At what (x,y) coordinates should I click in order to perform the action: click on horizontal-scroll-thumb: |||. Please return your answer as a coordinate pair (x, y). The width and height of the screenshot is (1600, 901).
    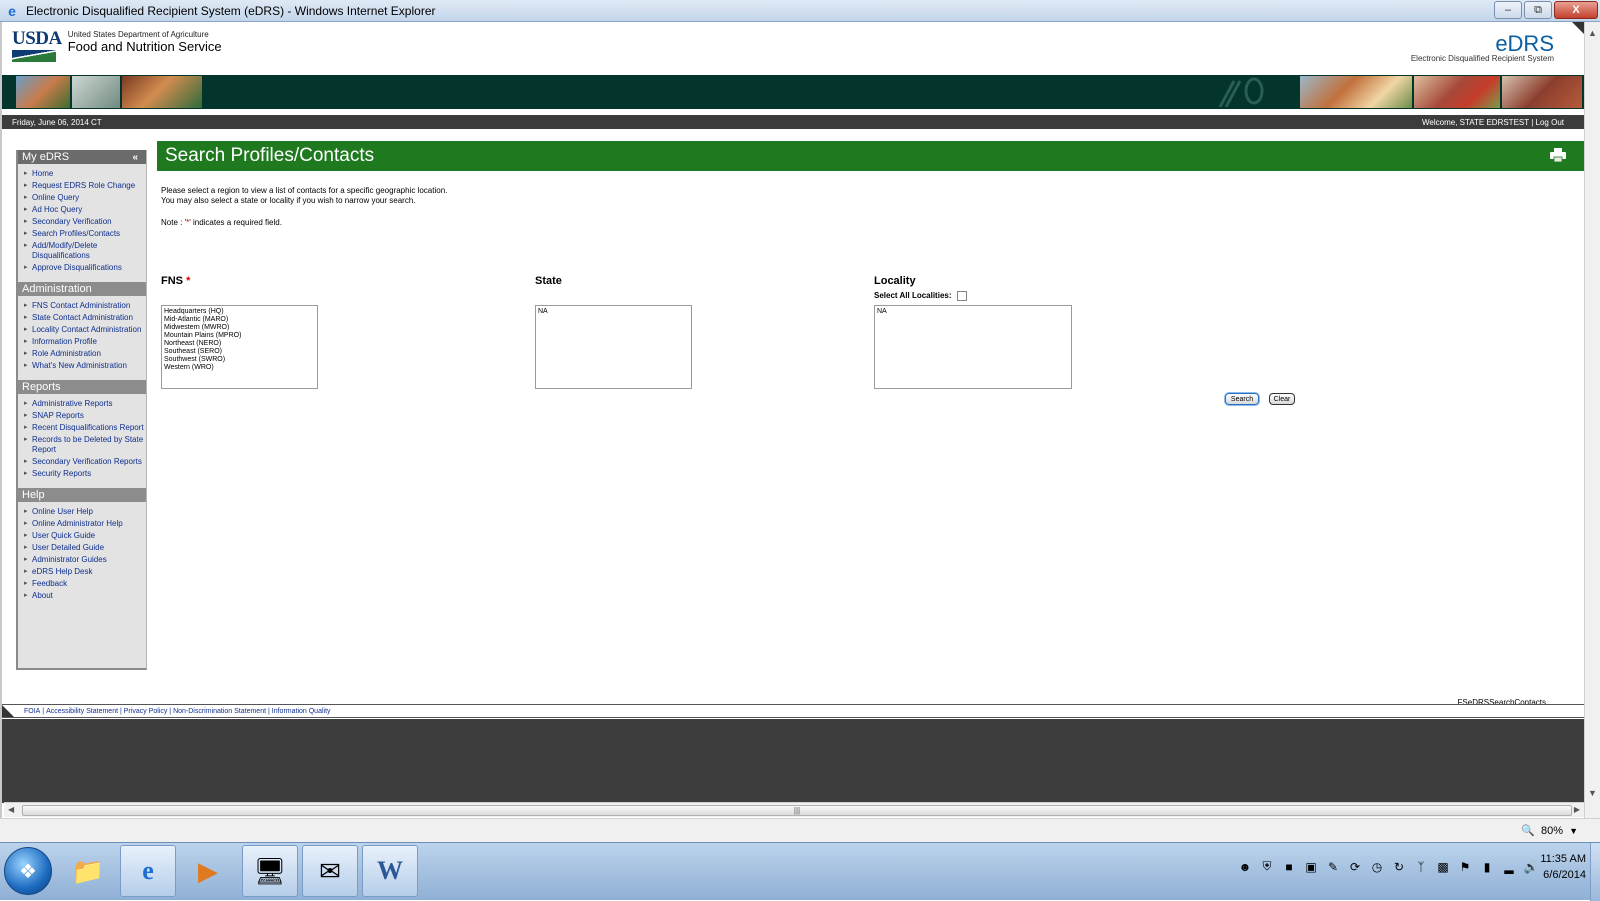
    Looking at the image, I should click on (797, 810).